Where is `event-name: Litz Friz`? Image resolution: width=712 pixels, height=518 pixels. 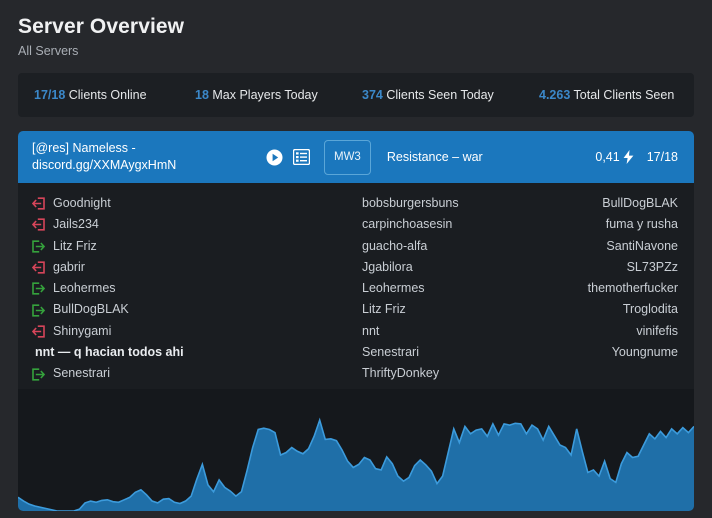
event-name: Litz Friz is located at coordinates (75, 245).